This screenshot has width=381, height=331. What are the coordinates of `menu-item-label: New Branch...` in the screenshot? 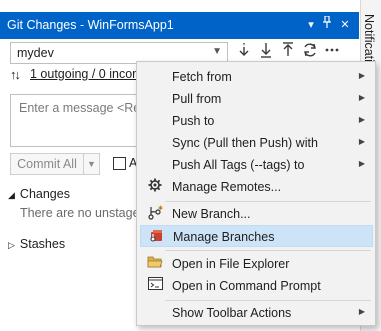 It's located at (211, 214).